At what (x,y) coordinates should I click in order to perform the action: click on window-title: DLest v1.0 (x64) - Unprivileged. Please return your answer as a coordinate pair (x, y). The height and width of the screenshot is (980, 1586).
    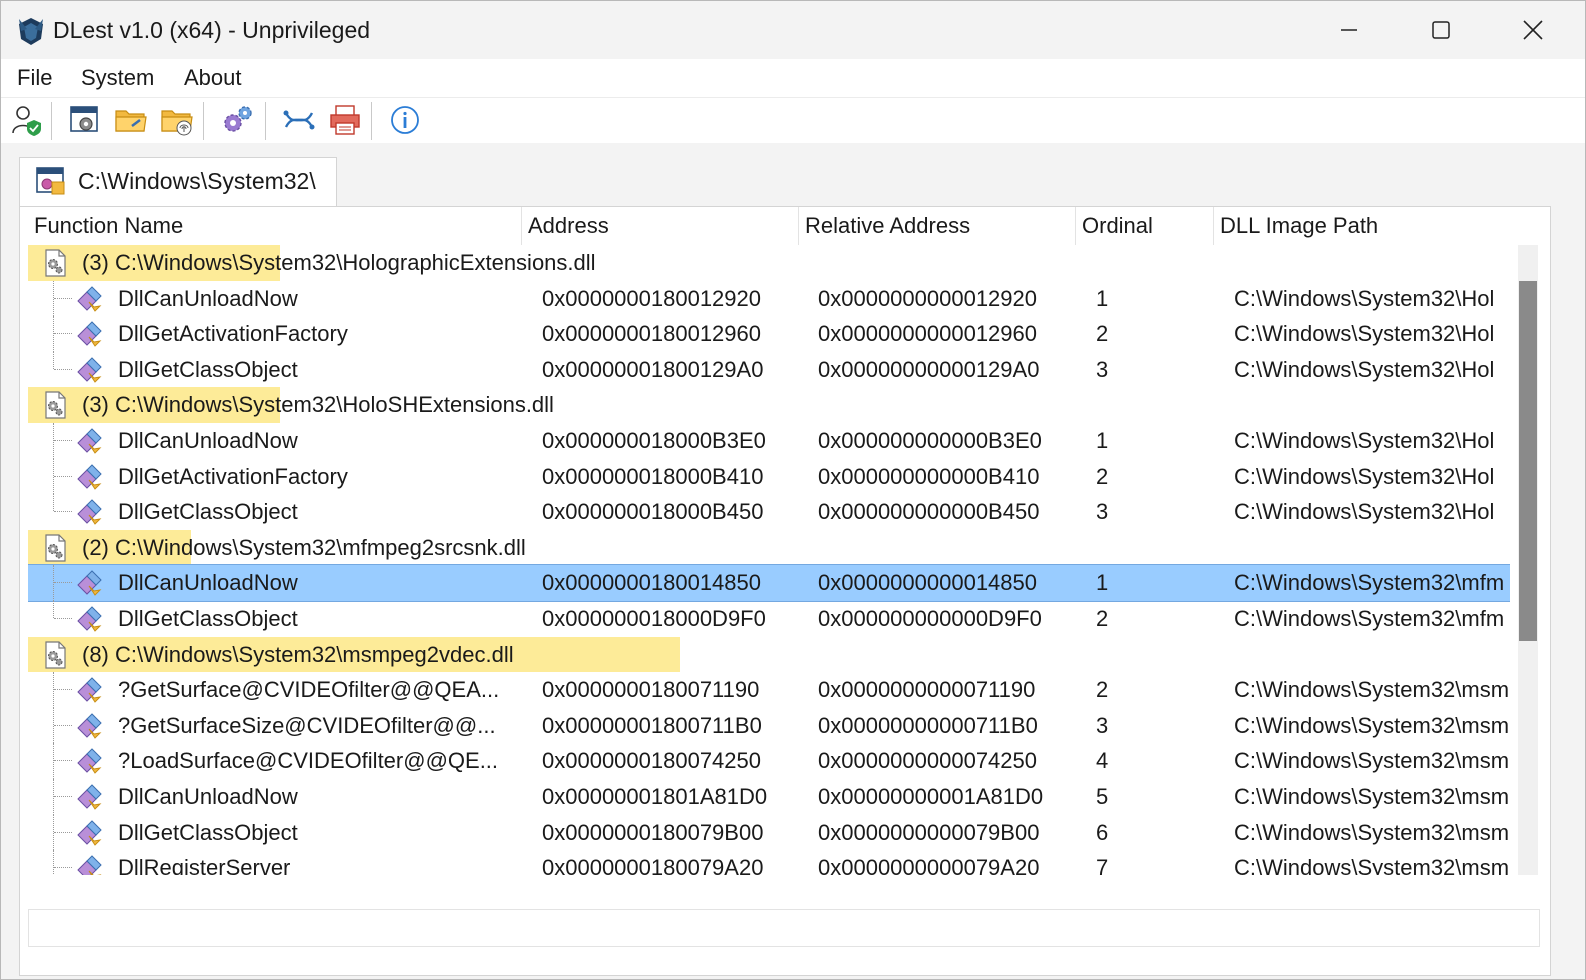
    Looking at the image, I should click on (212, 30).